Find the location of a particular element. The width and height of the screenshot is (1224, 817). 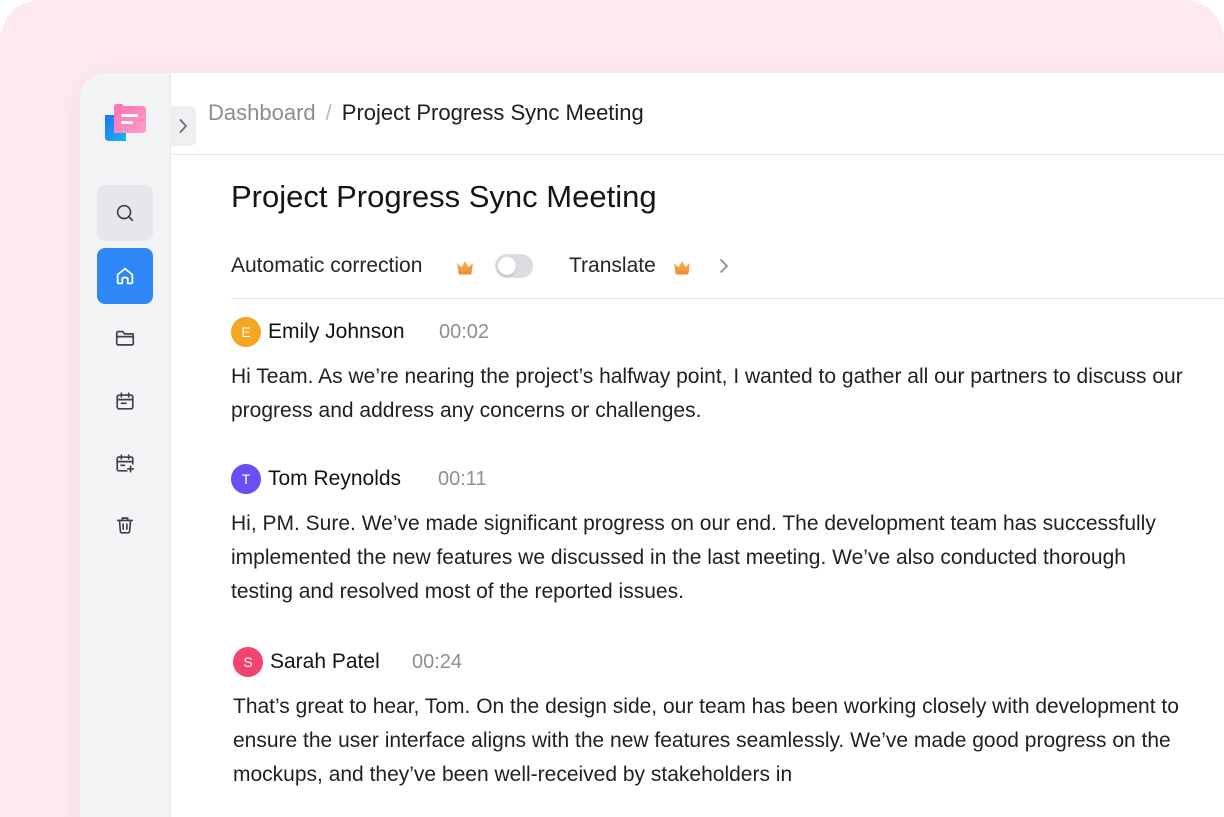

avatar: S is located at coordinates (248, 662).